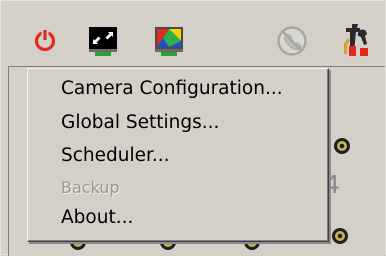 This screenshot has height=256, width=386. I want to click on tools-icon, so click(356, 41).